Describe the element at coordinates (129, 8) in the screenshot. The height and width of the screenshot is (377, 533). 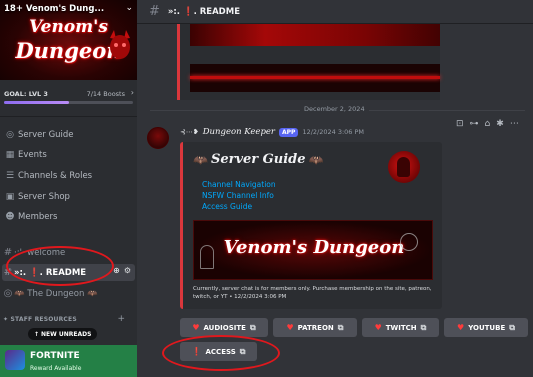
I see `chevron-down-icon: ⌄` at that location.